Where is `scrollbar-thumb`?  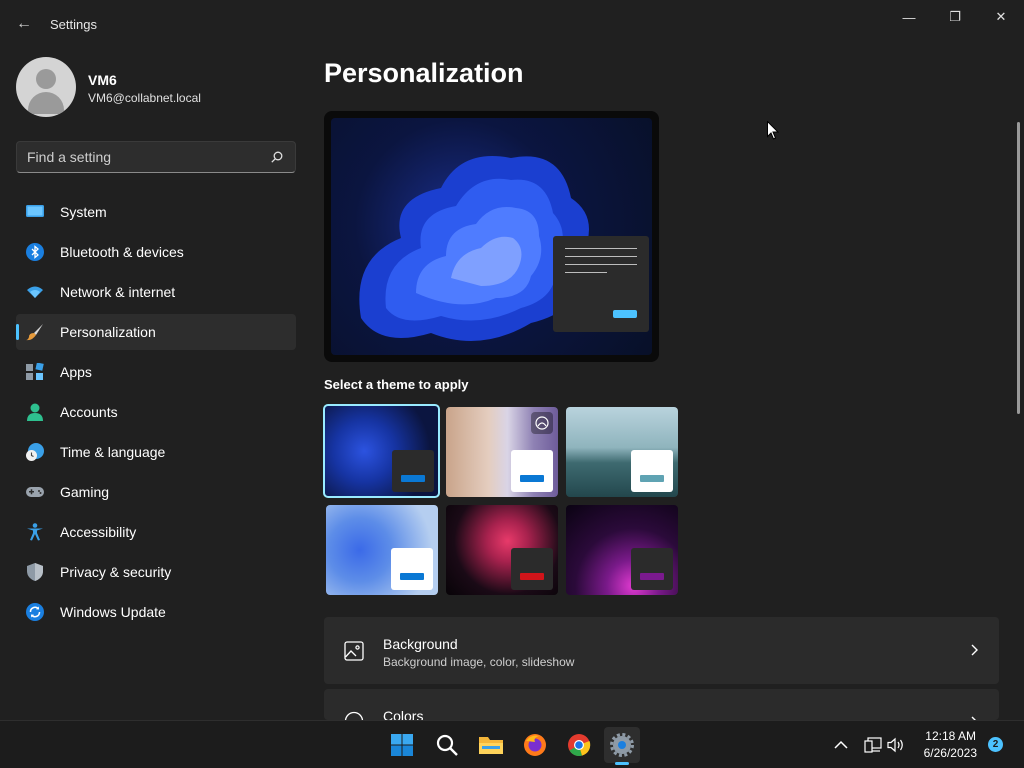 scrollbar-thumb is located at coordinates (1018, 268).